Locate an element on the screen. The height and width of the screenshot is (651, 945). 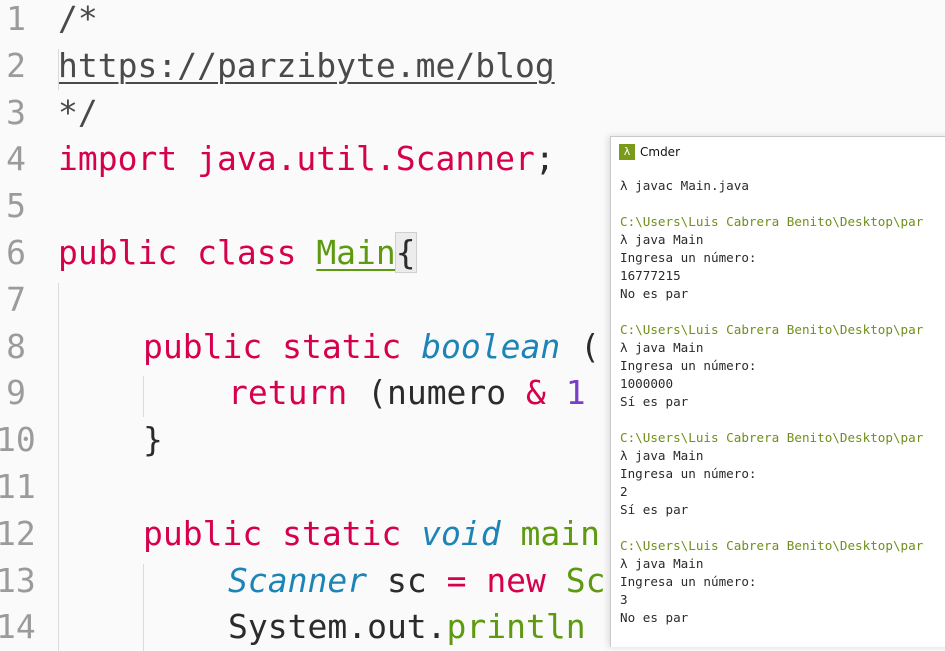
terminal-line: 2 is located at coordinates (624, 491).